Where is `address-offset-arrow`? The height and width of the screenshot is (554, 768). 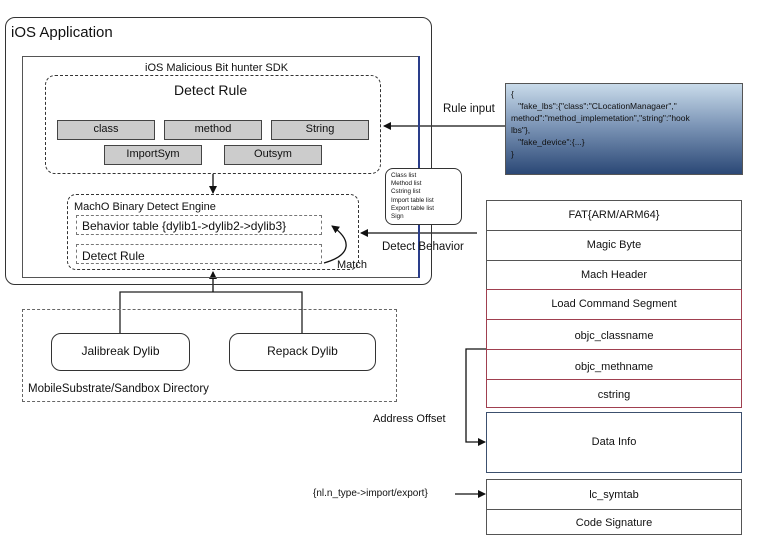 address-offset-arrow is located at coordinates (475, 397).